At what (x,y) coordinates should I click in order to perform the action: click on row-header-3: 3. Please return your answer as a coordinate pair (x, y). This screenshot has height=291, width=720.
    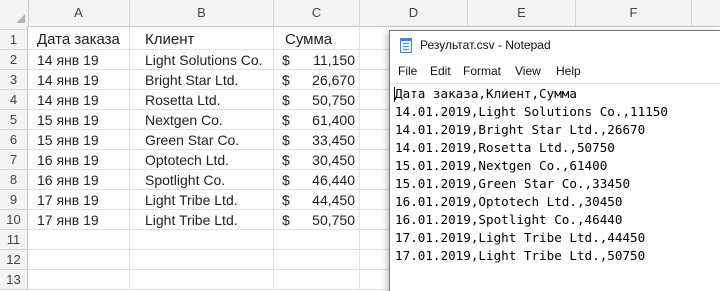
    Looking at the image, I should click on (14, 80).